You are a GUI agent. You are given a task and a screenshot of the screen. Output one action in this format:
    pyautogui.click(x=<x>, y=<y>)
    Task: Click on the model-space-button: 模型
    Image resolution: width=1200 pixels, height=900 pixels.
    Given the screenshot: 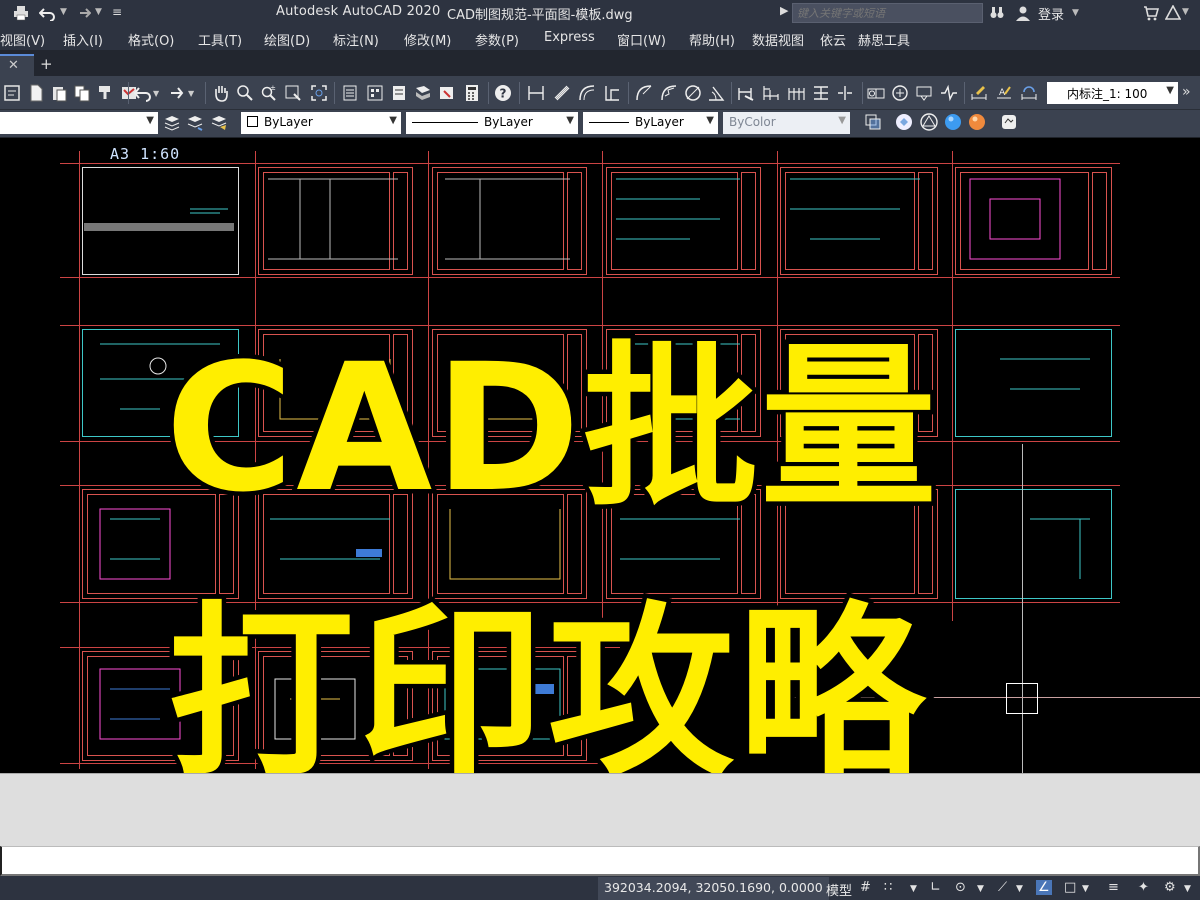 What is the action you would take?
    pyautogui.click(x=839, y=889)
    